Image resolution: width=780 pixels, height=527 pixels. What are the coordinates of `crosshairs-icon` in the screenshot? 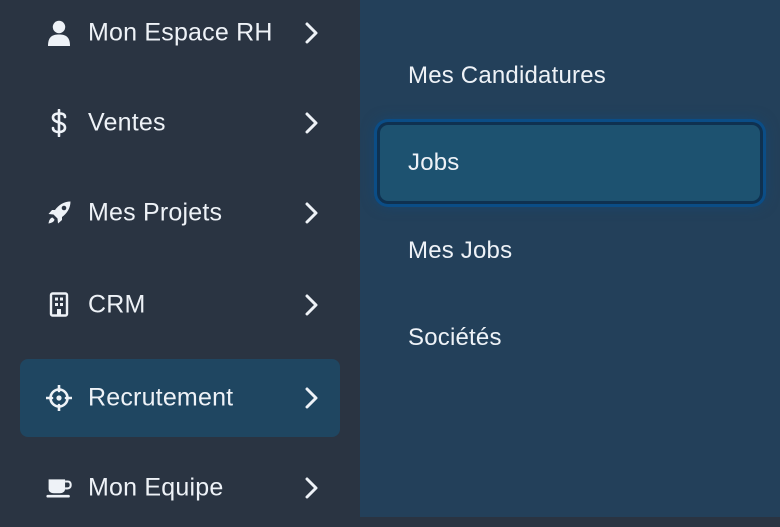 It's located at (59, 398).